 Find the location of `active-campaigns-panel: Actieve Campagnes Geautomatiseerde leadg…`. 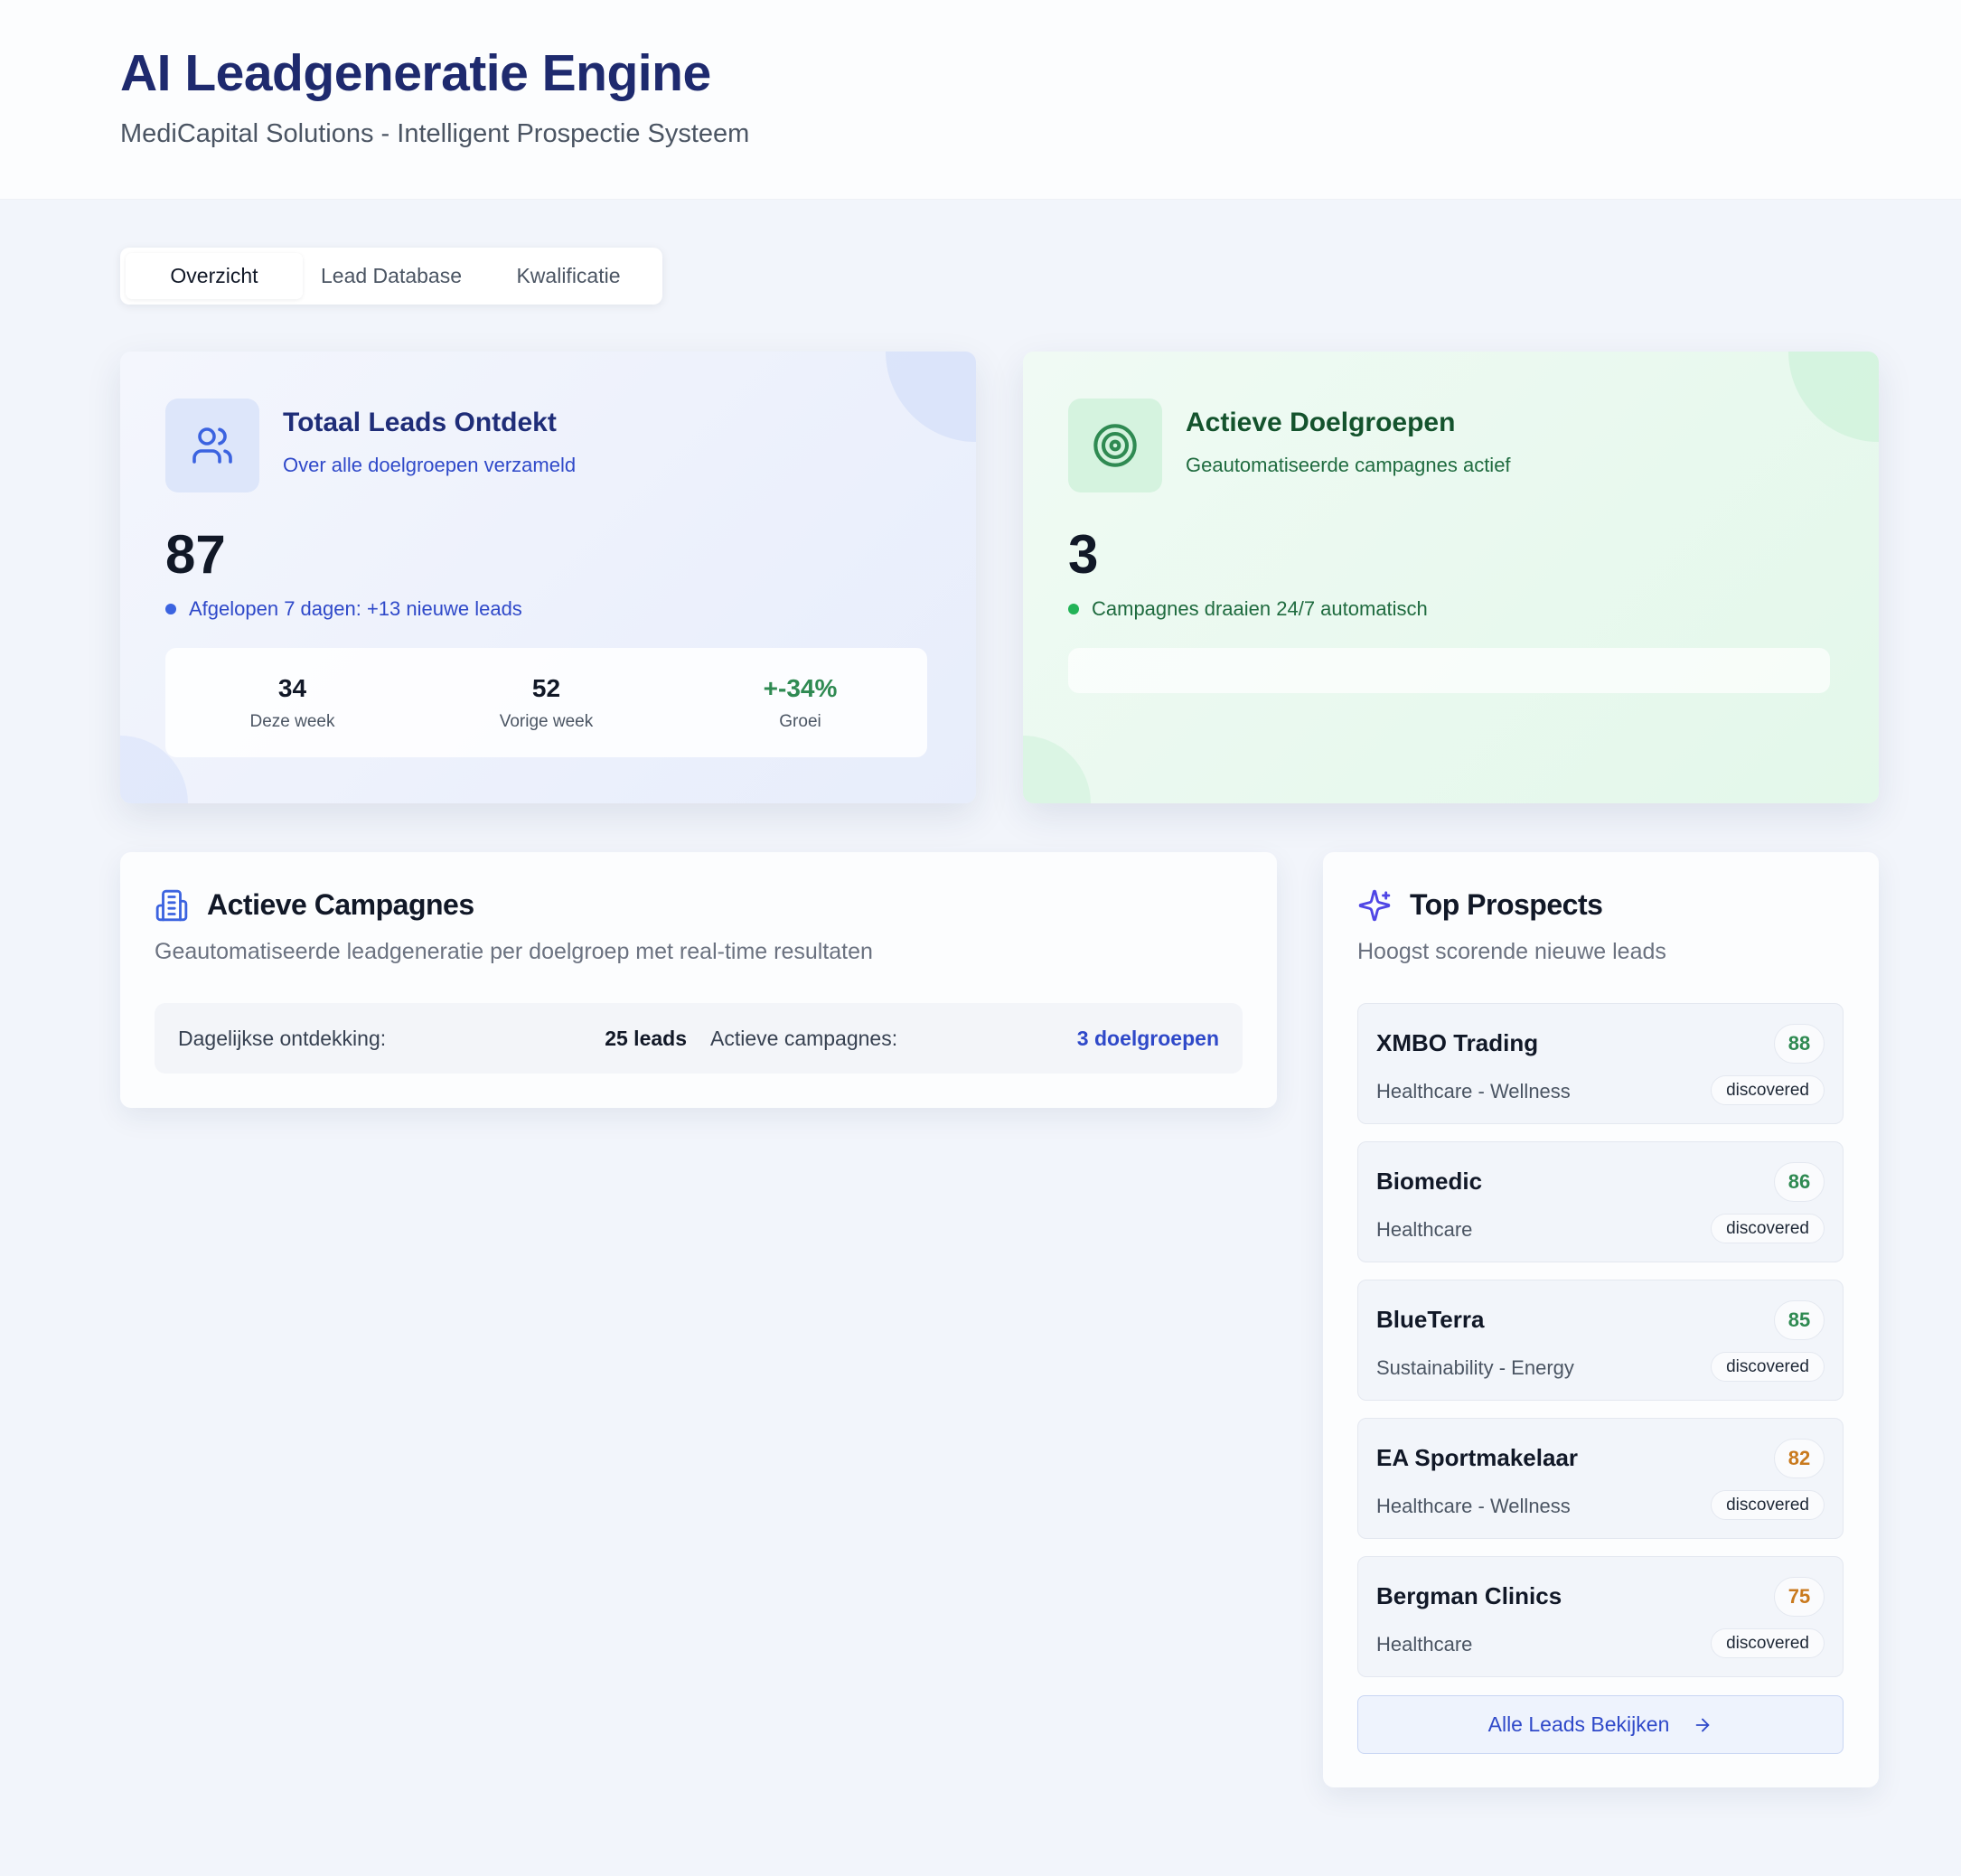

active-campaigns-panel: Actieve Campagnes Geautomatiseerde leadg… is located at coordinates (698, 980).